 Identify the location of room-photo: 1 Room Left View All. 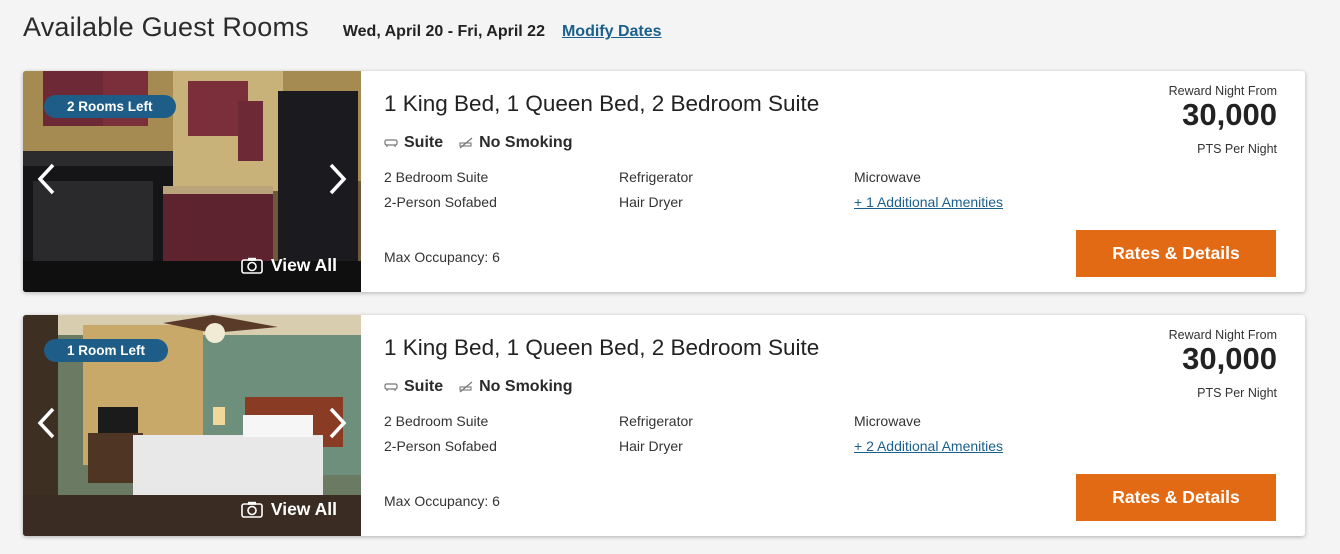
(192, 425).